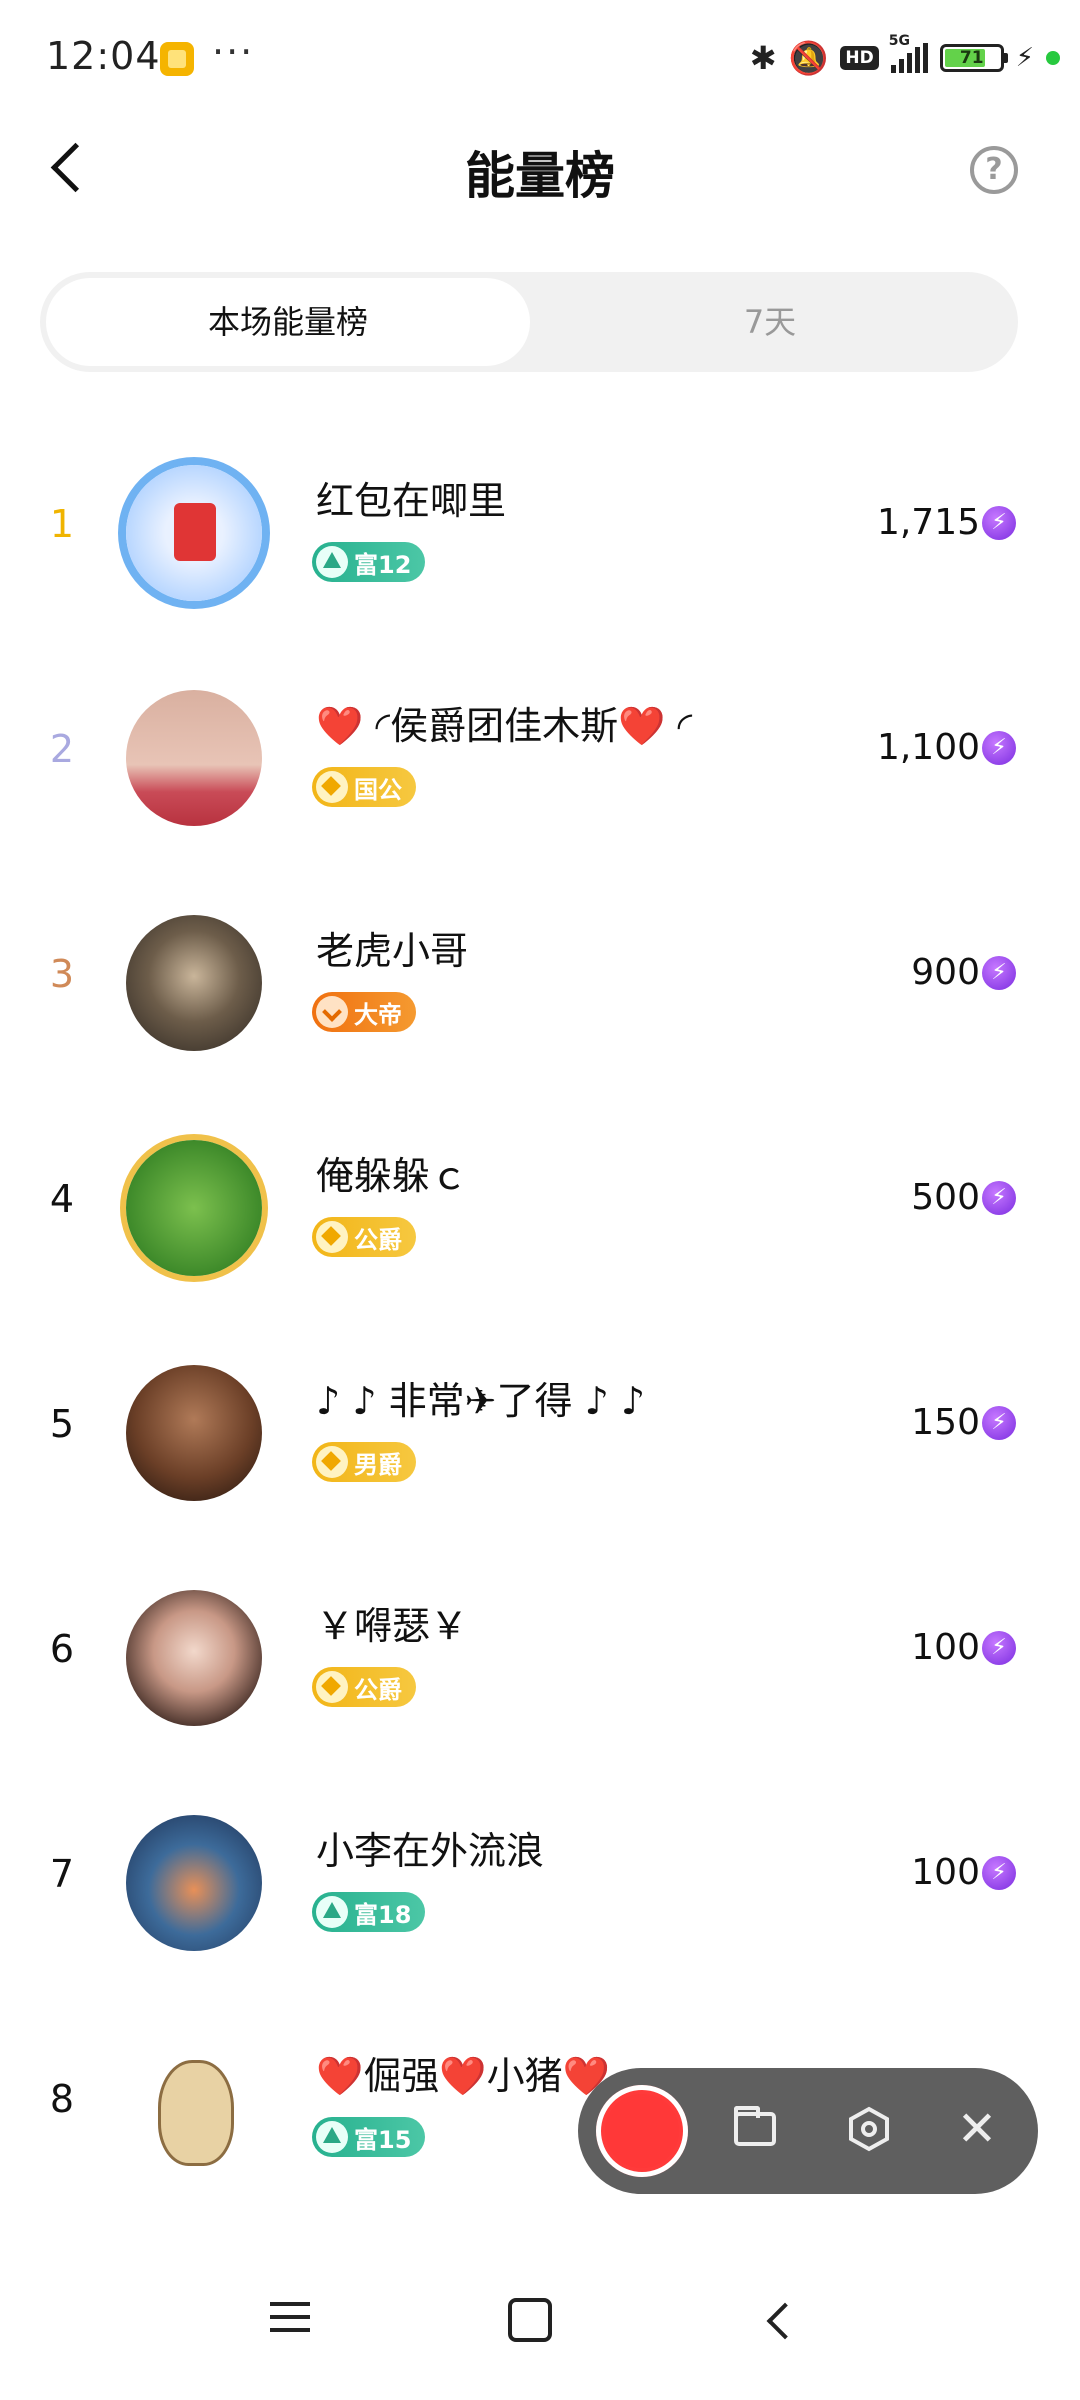  I want to click on rank-number: 5, so click(62, 1424).